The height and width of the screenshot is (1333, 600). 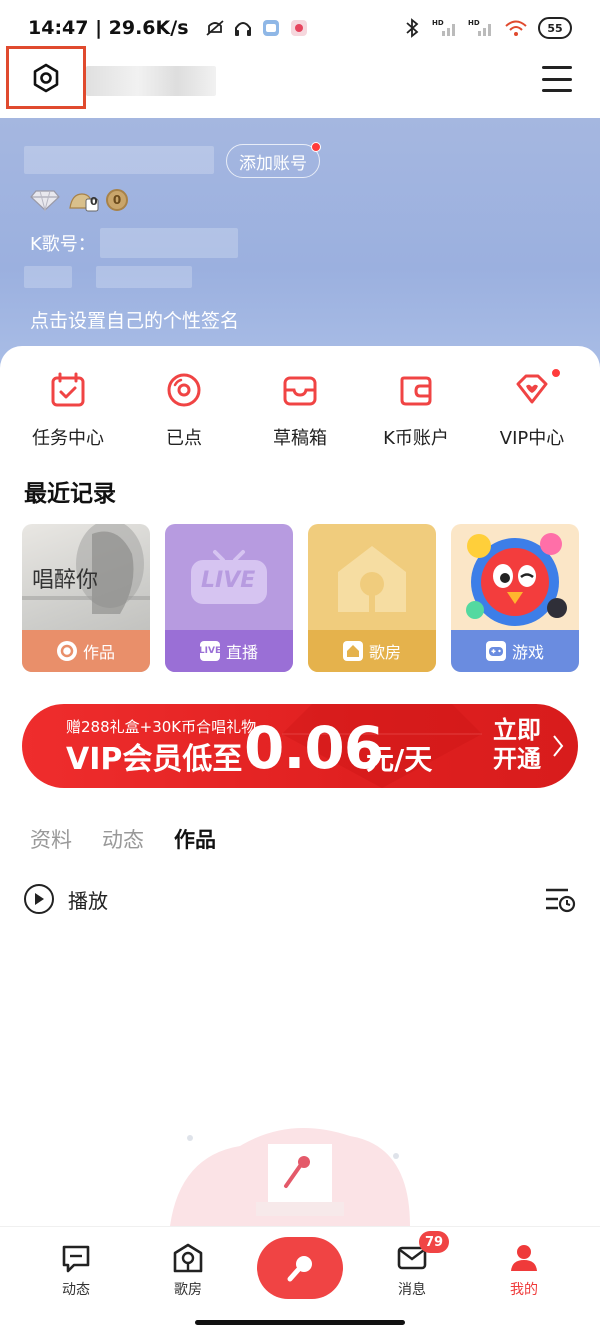 I want to click on vip-unit: 元/天, so click(x=399, y=759).